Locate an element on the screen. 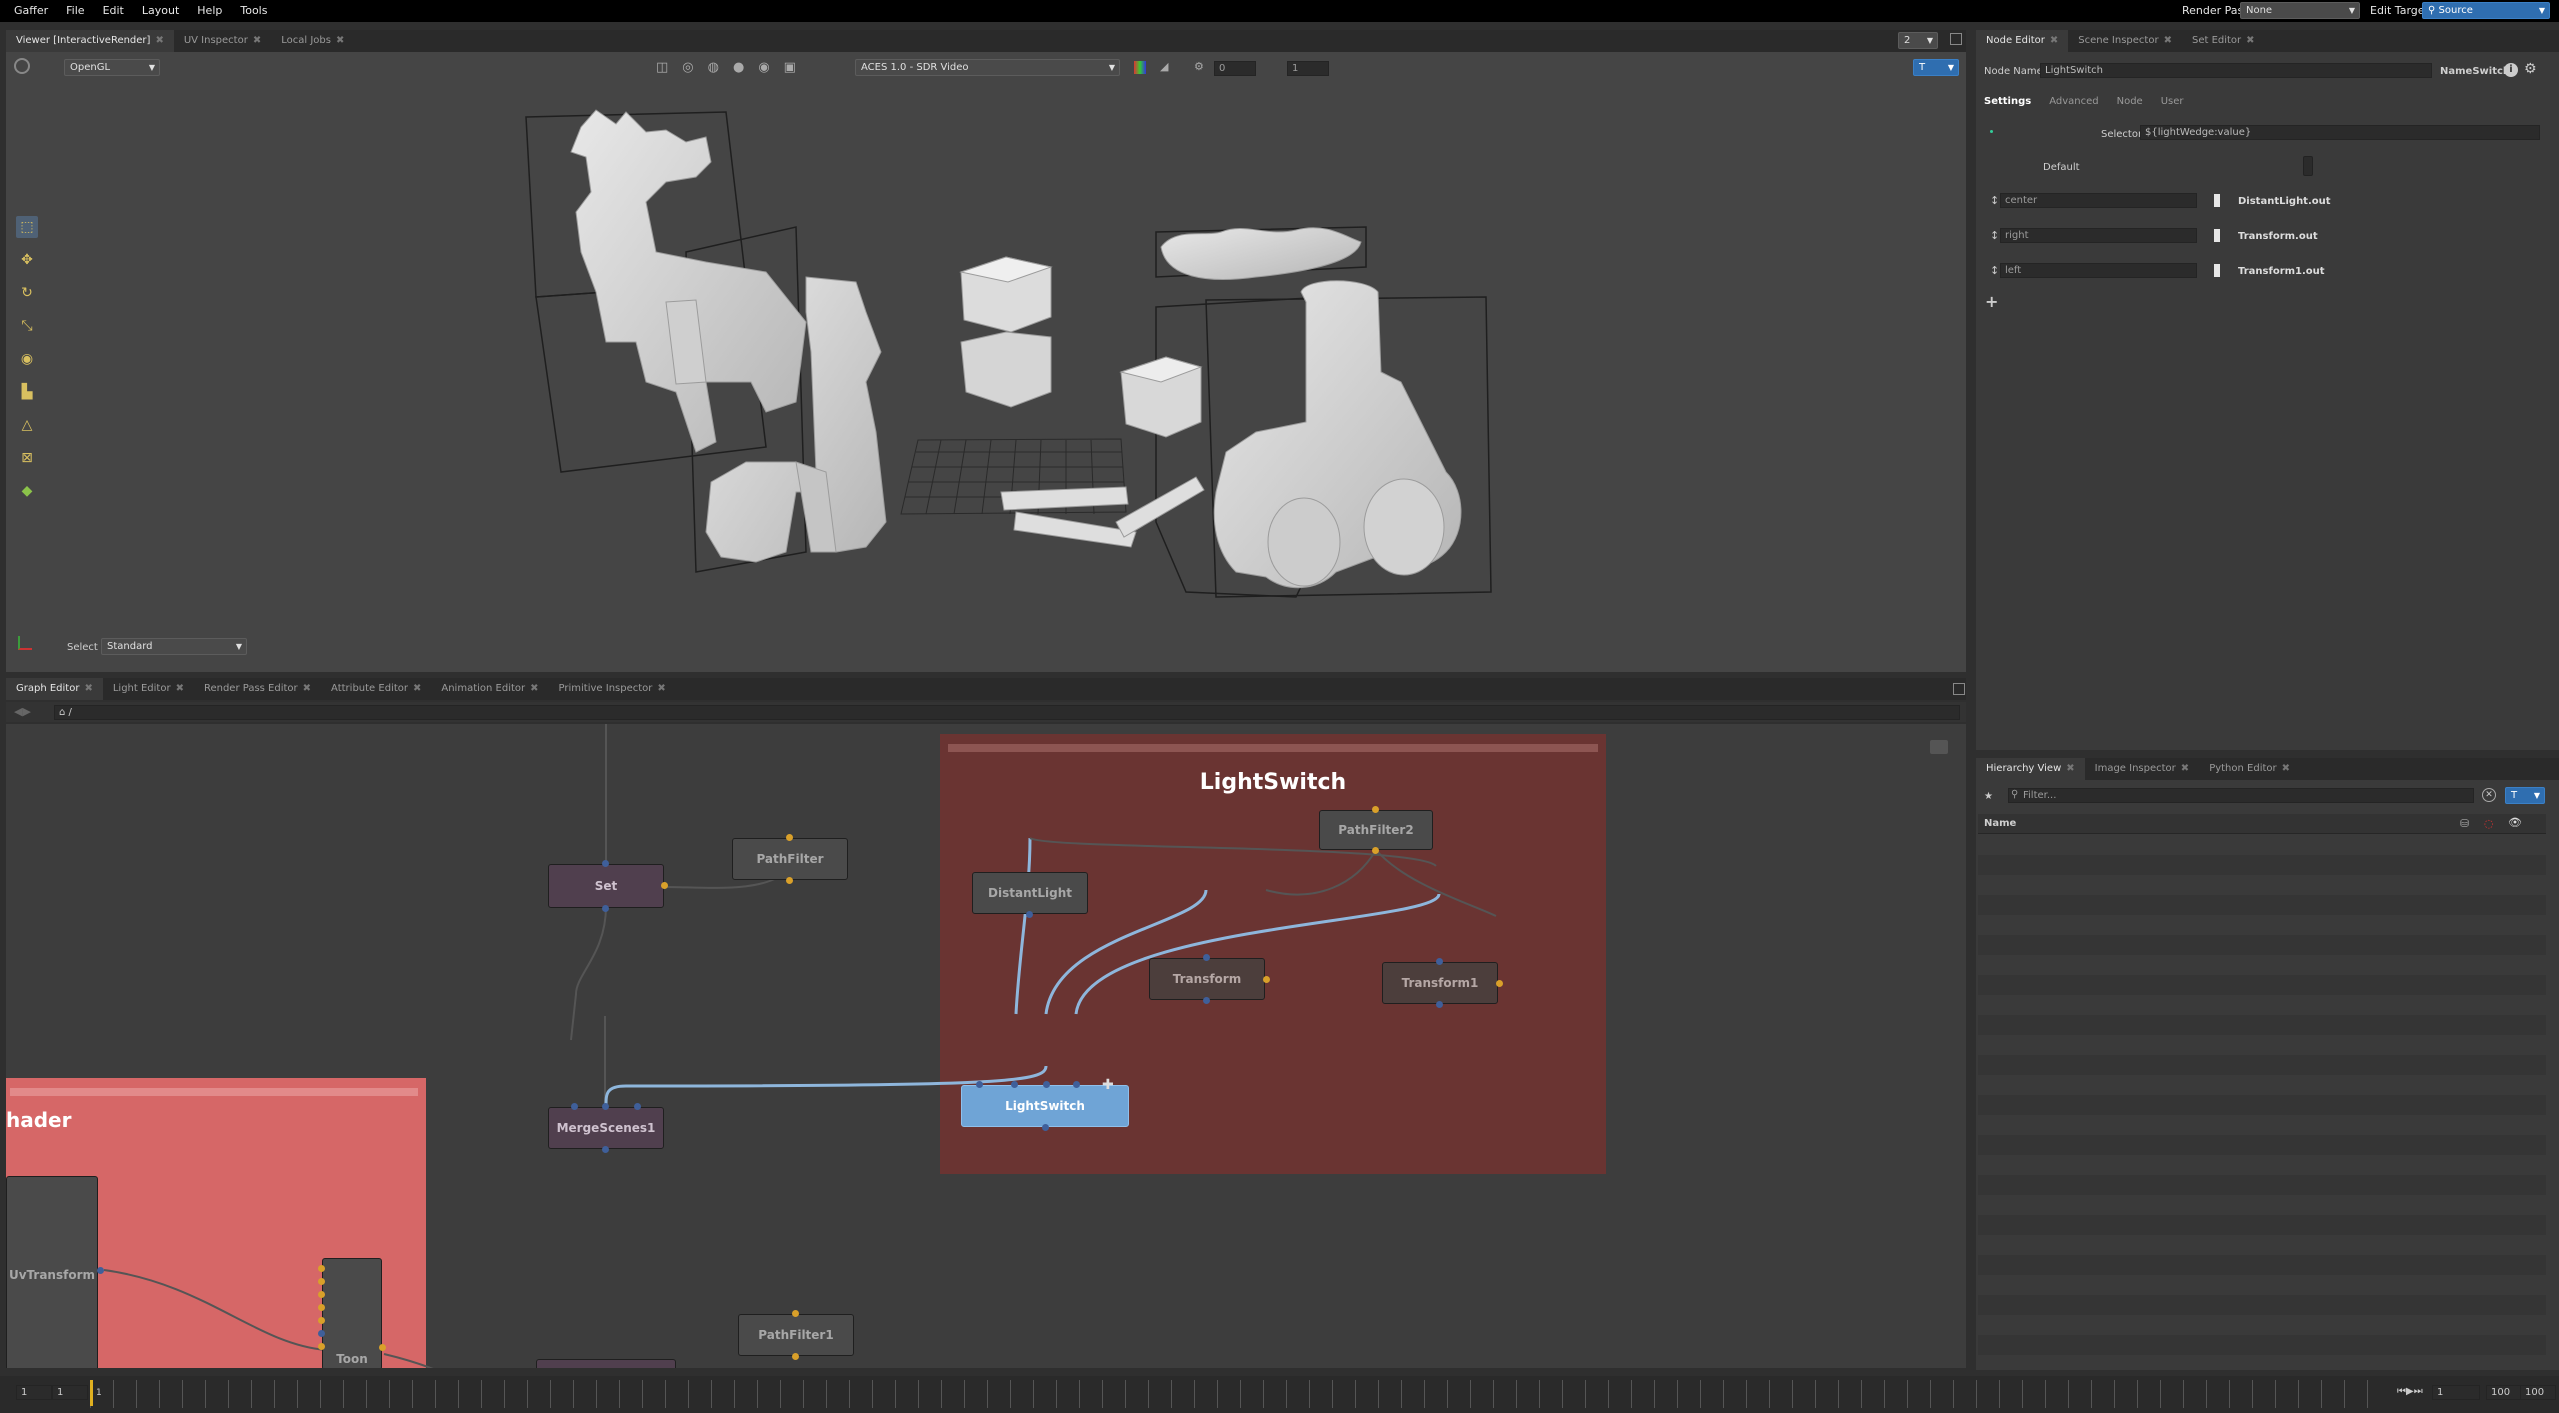 This screenshot has height=1413, width=2559. tab-viewer: Viewer [InteractiveRender] ✖ is located at coordinates (90, 41).